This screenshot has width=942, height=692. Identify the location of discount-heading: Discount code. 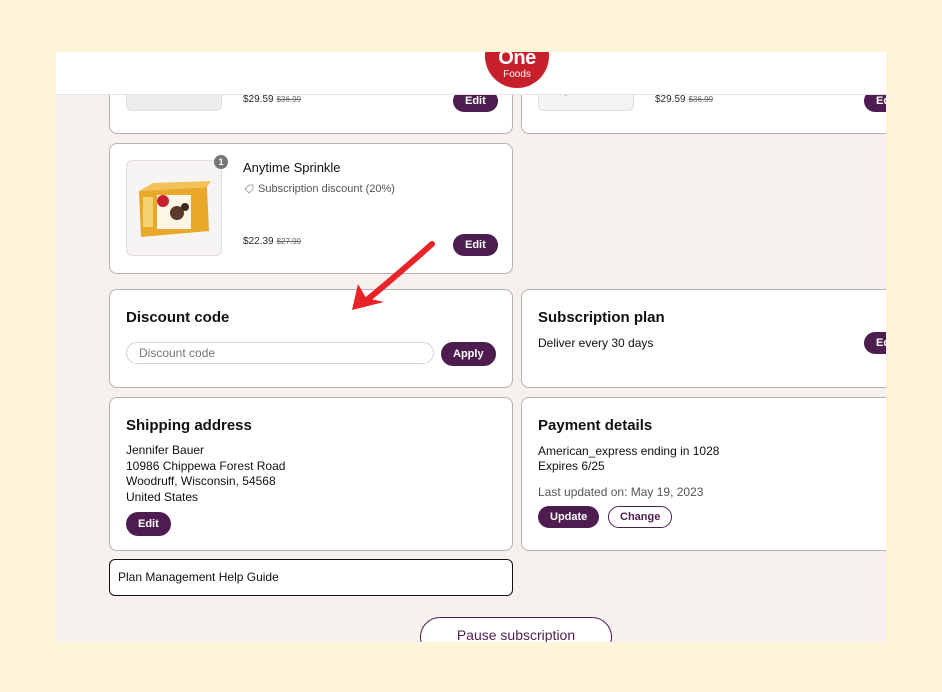
(178, 317).